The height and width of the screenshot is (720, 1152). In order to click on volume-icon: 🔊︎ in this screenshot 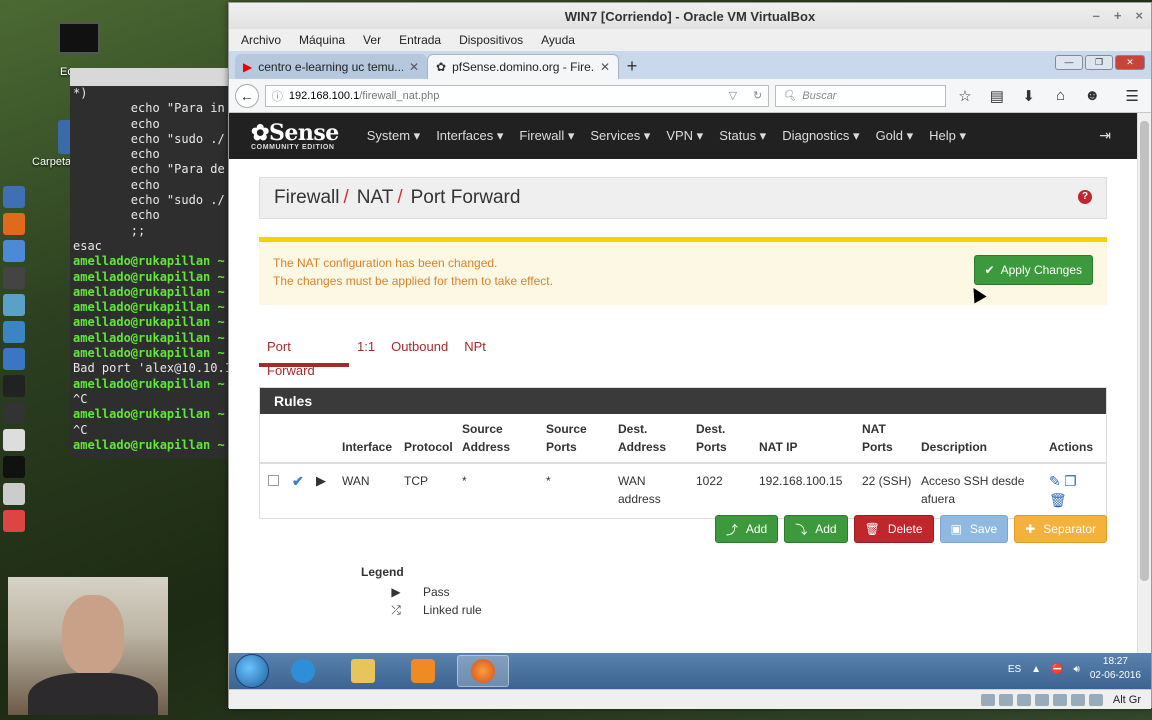, I will do `click(1077, 669)`.